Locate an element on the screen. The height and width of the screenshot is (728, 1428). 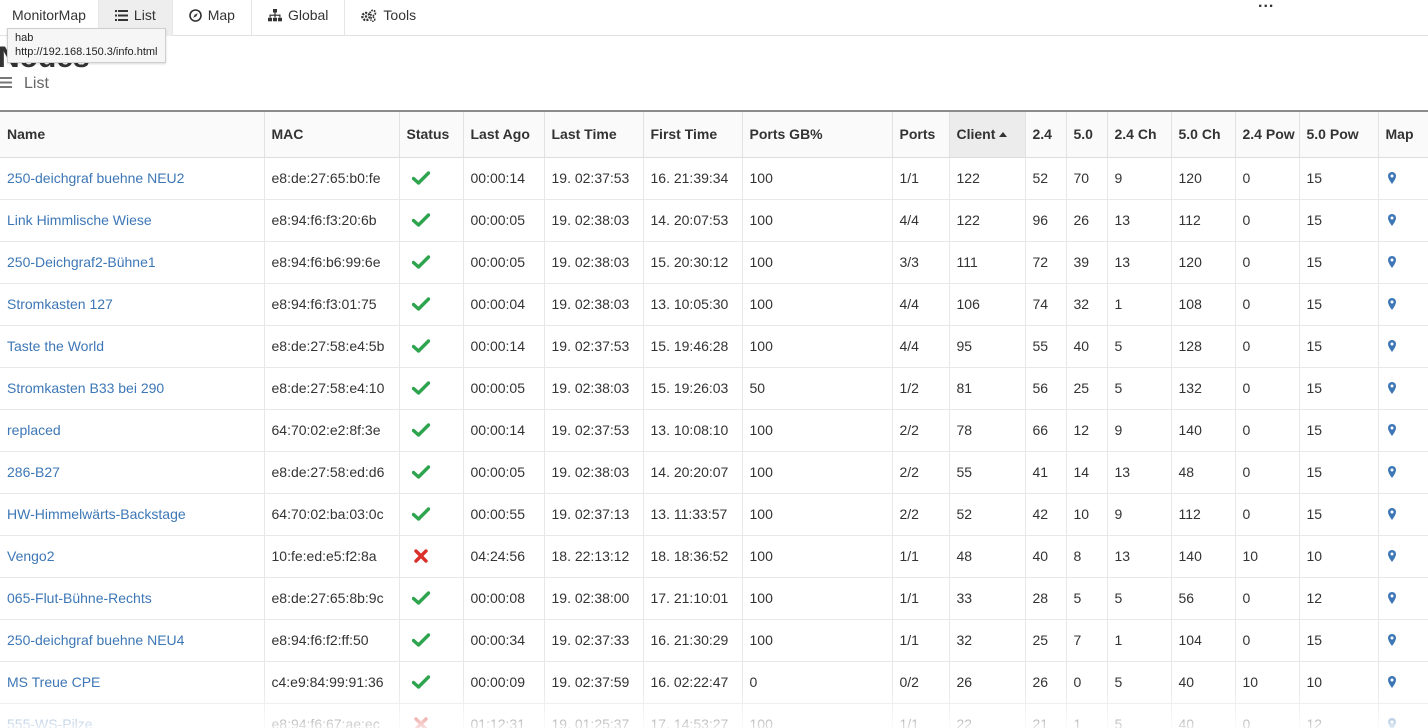
cell-last-ago: 00:00:05 is located at coordinates (503, 472).